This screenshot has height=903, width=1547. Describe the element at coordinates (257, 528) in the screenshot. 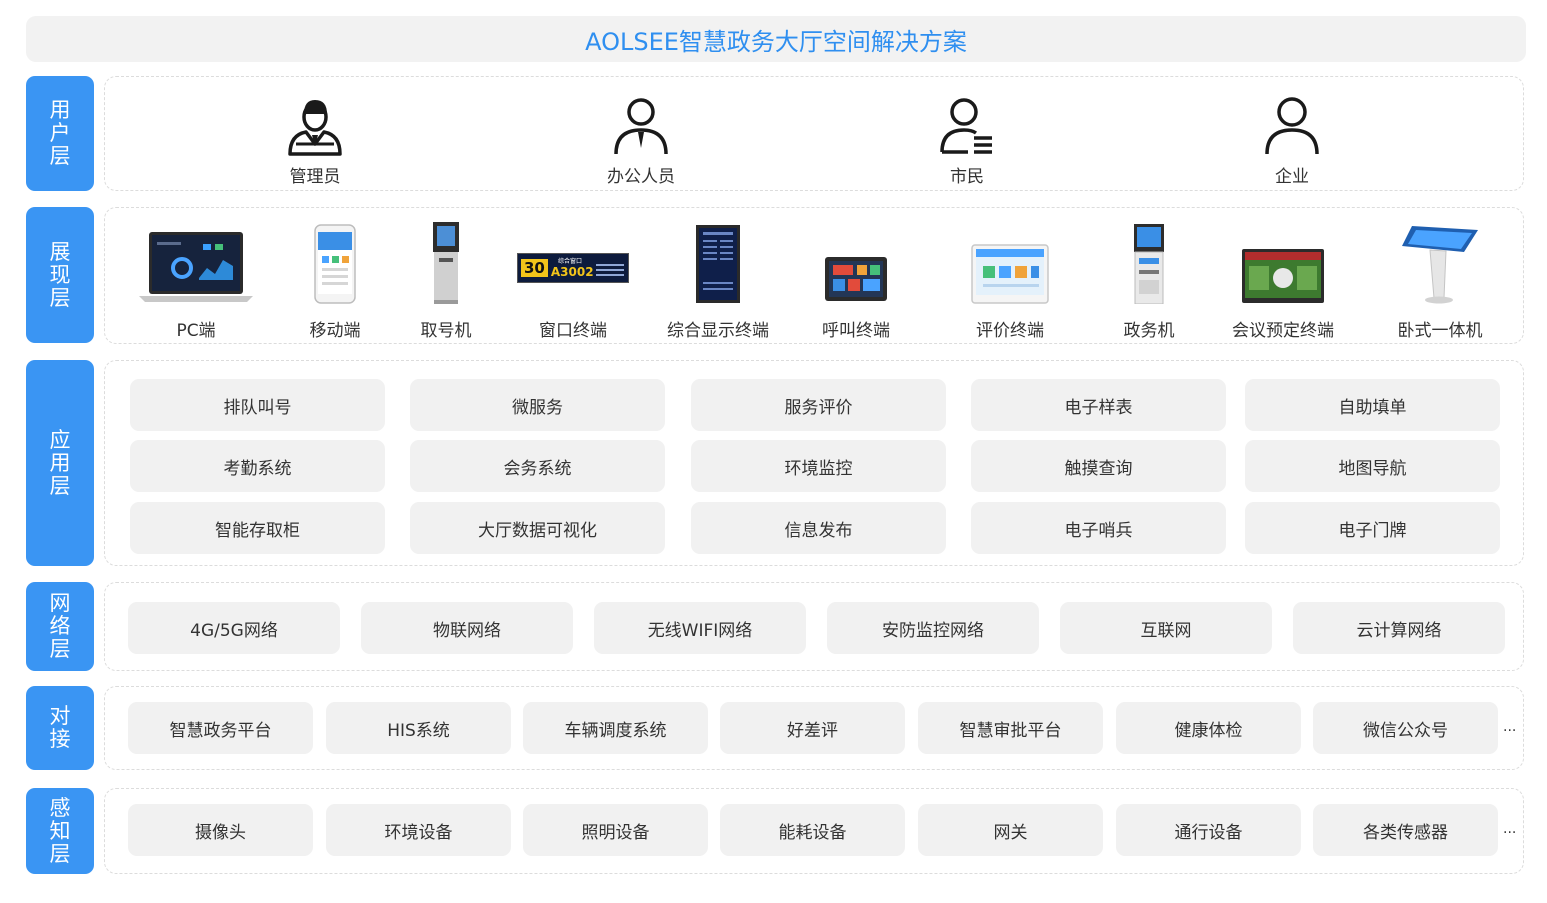

I see `app-item: 智能存取柜` at that location.